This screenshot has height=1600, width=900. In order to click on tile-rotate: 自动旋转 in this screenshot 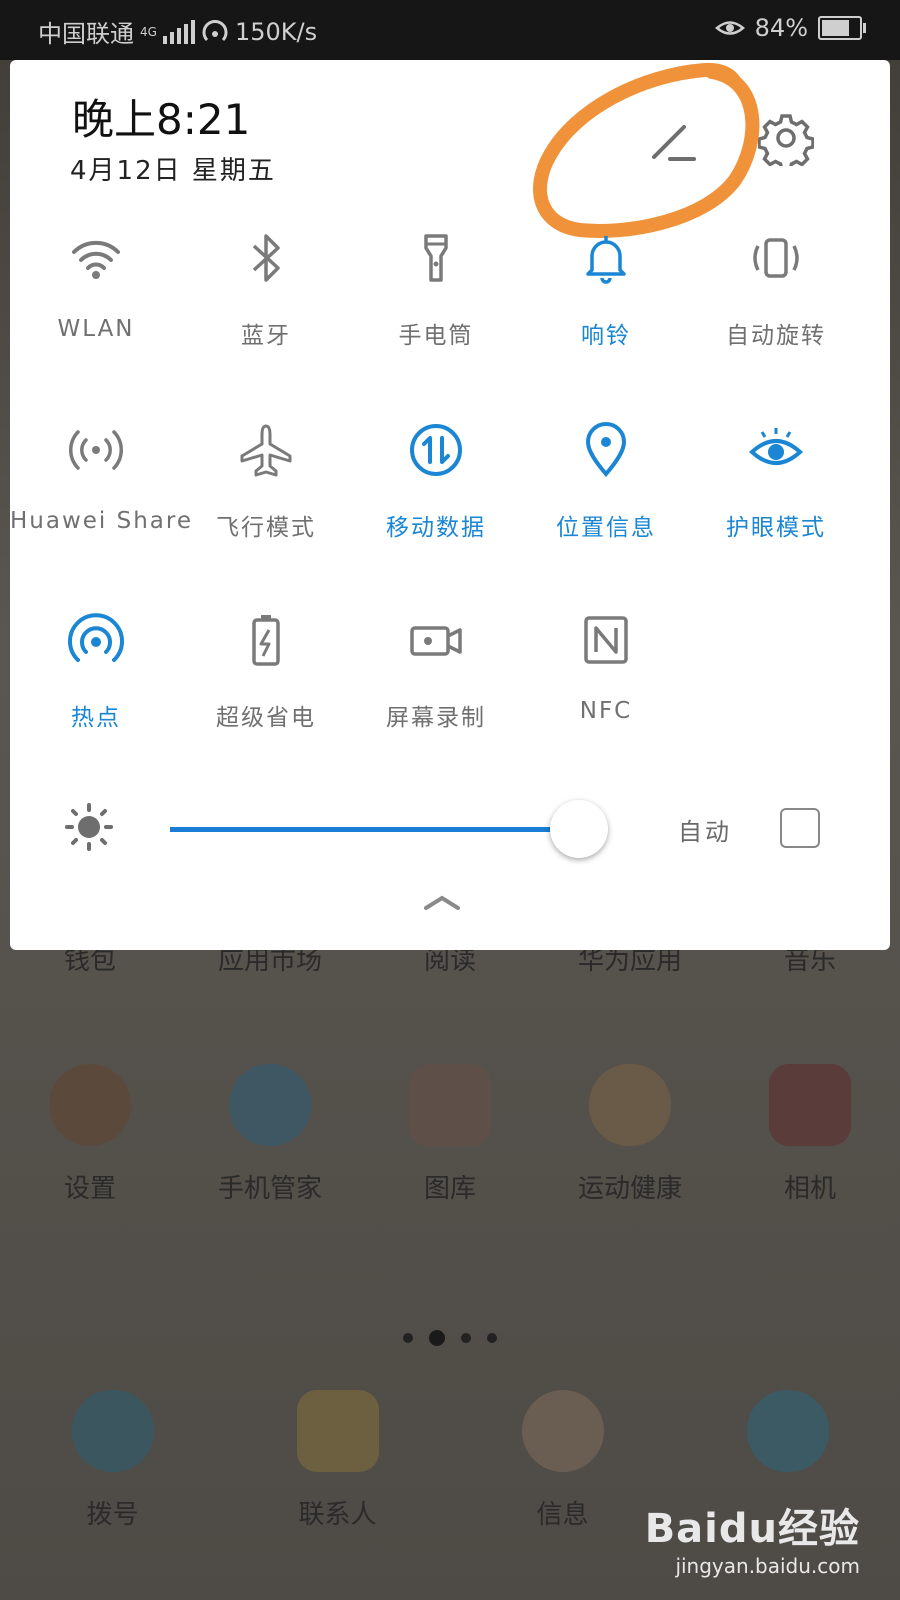, I will do `click(776, 289)`.